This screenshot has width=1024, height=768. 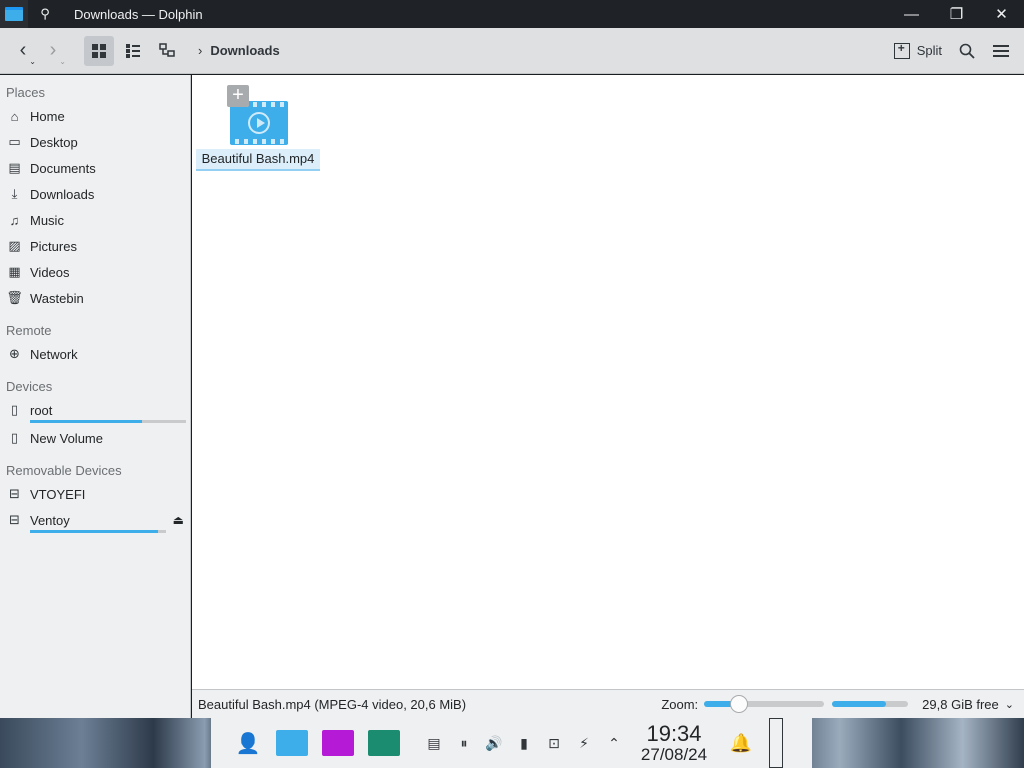 What do you see at coordinates (95, 354) in the screenshot?
I see `sidebar-item-network: ⊕ Network` at bounding box center [95, 354].